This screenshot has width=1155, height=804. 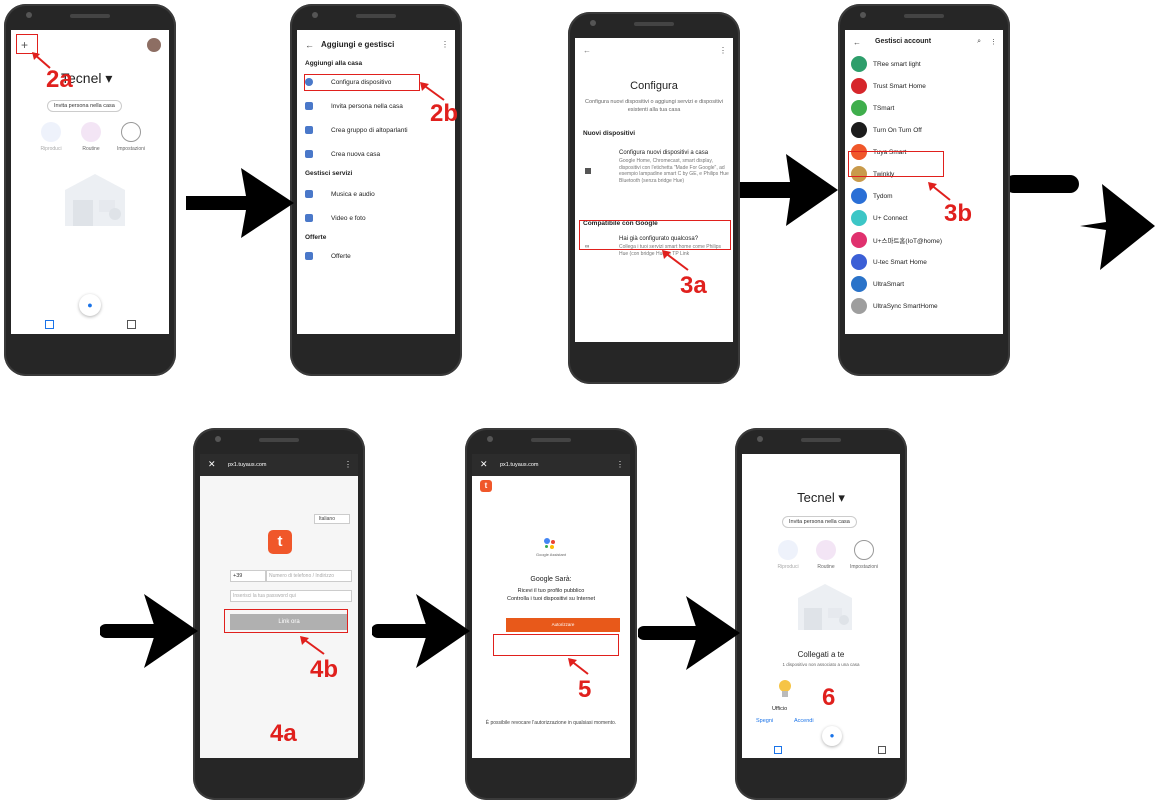 I want to click on on-button: Accendi, so click(x=804, y=721).